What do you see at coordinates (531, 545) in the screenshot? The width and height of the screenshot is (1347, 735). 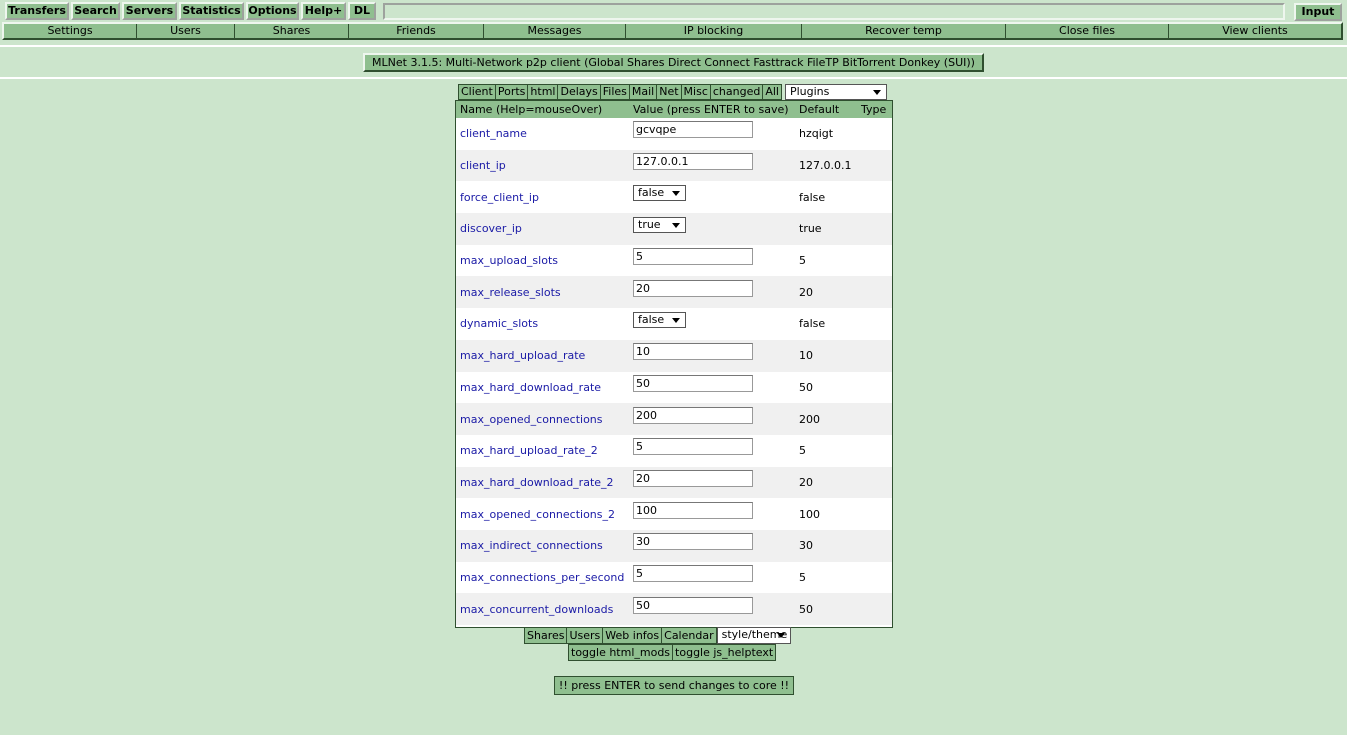 I see `option-name-link: max_indirect_connections` at bounding box center [531, 545].